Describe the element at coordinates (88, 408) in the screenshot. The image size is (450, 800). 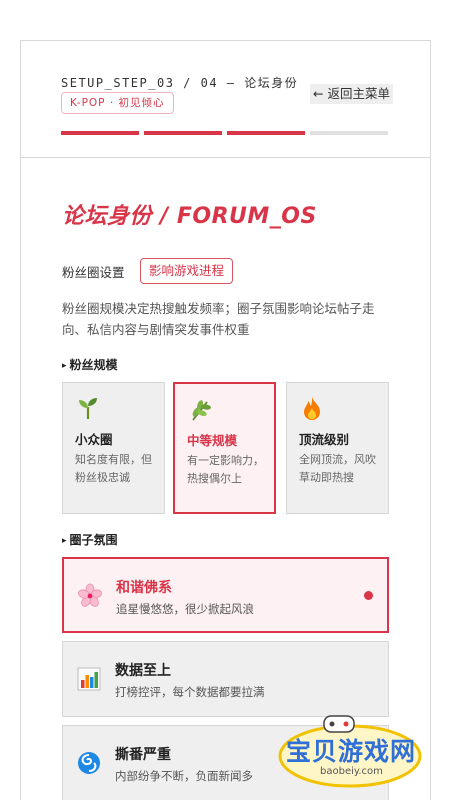
I see `seedling-icon` at that location.